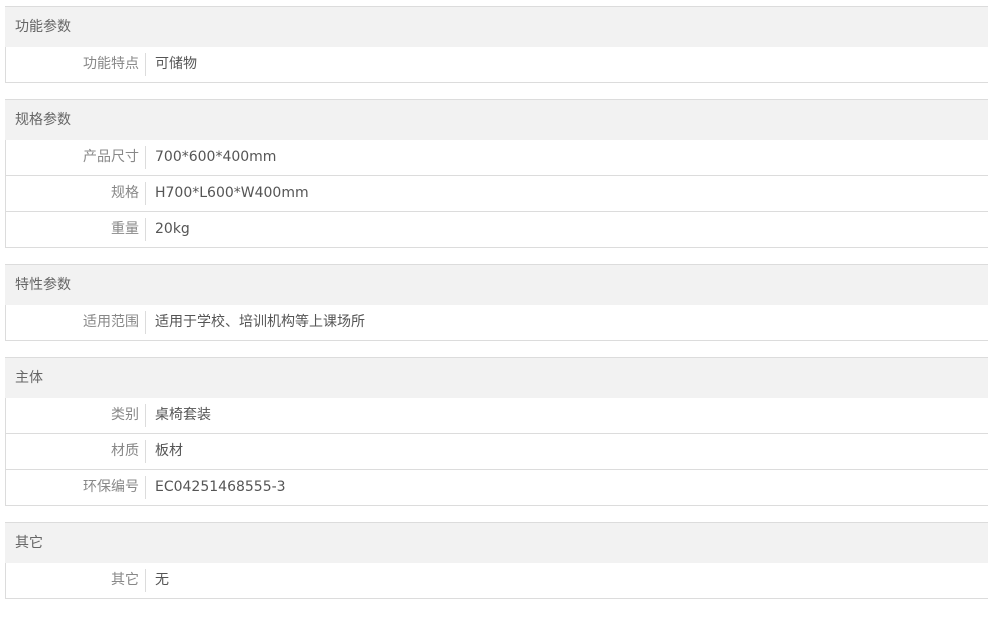 This screenshot has height=617, width=994. Describe the element at coordinates (496, 120) in the screenshot. I see `group-title: 规格参数` at that location.